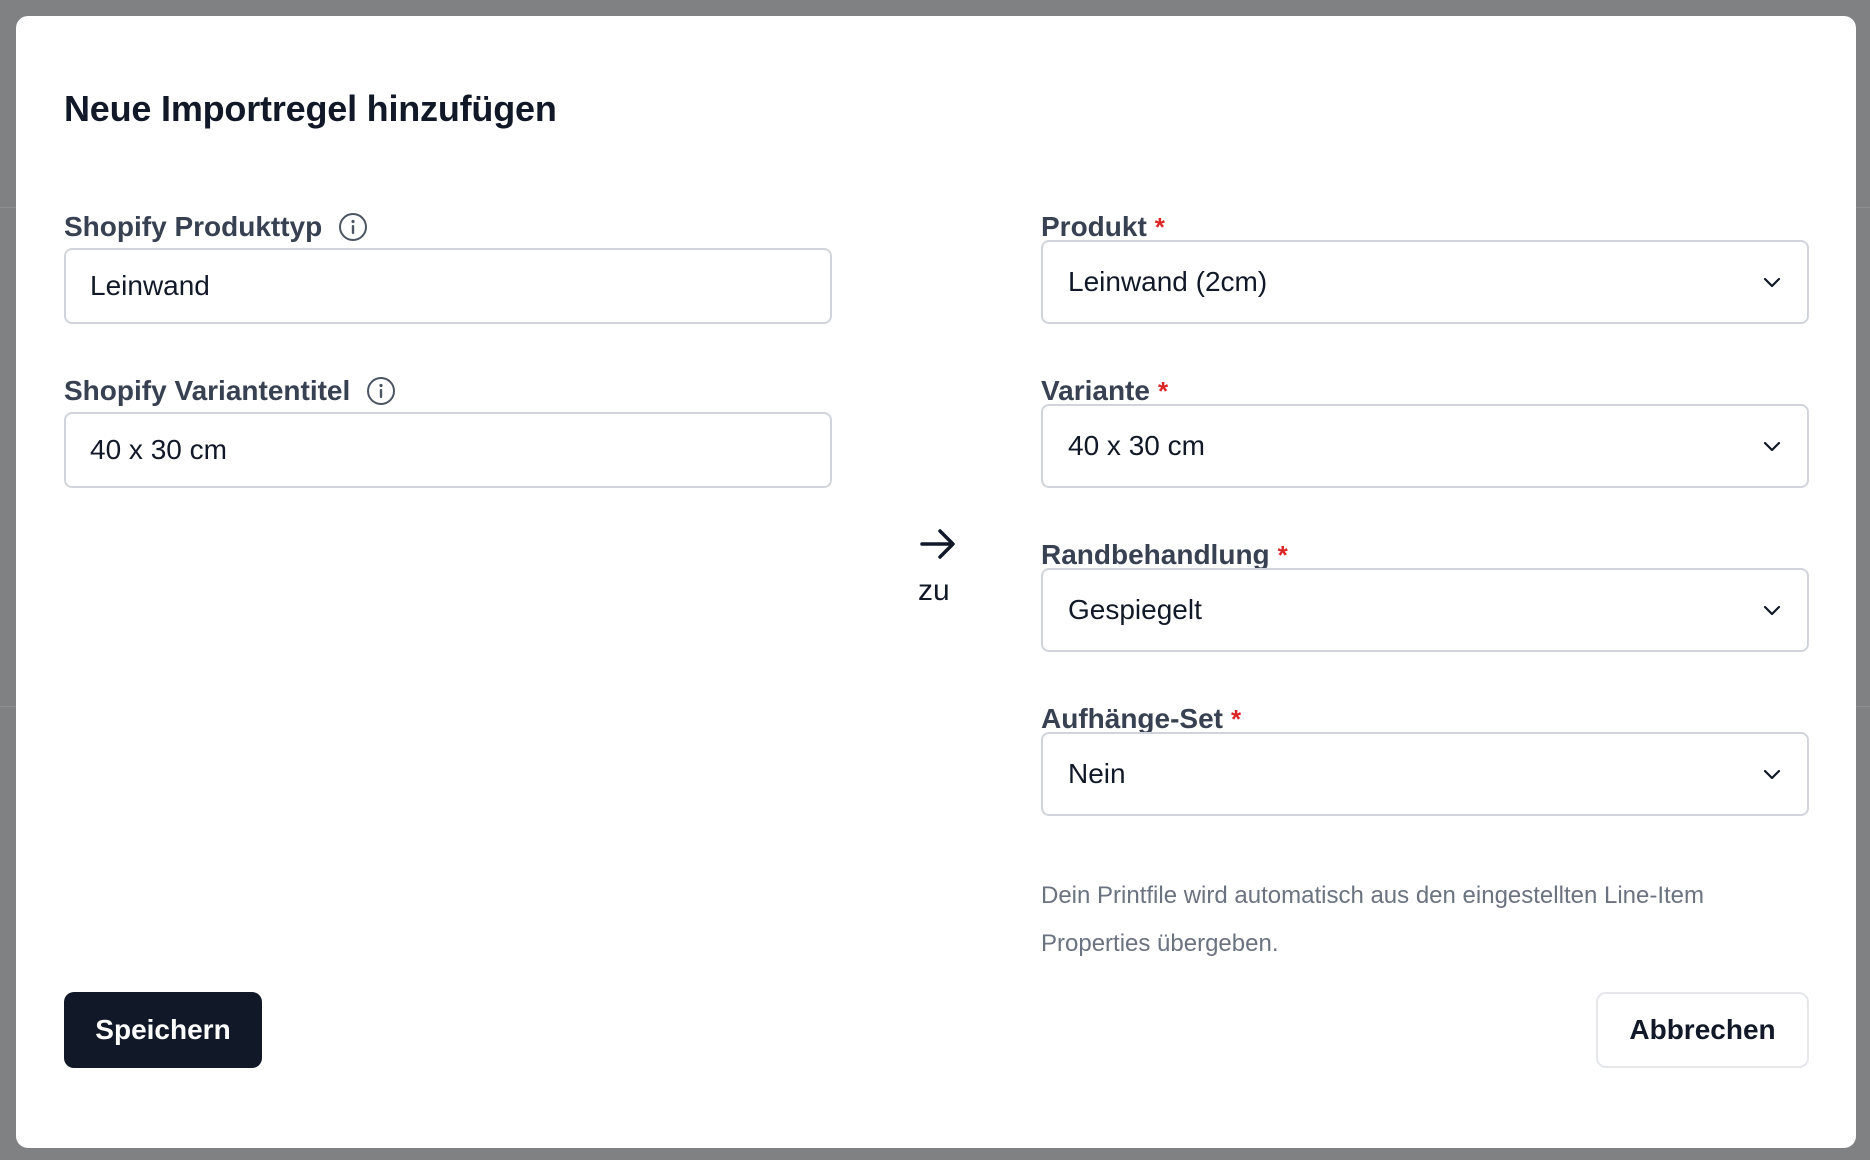  I want to click on product-type-input, so click(448, 286).